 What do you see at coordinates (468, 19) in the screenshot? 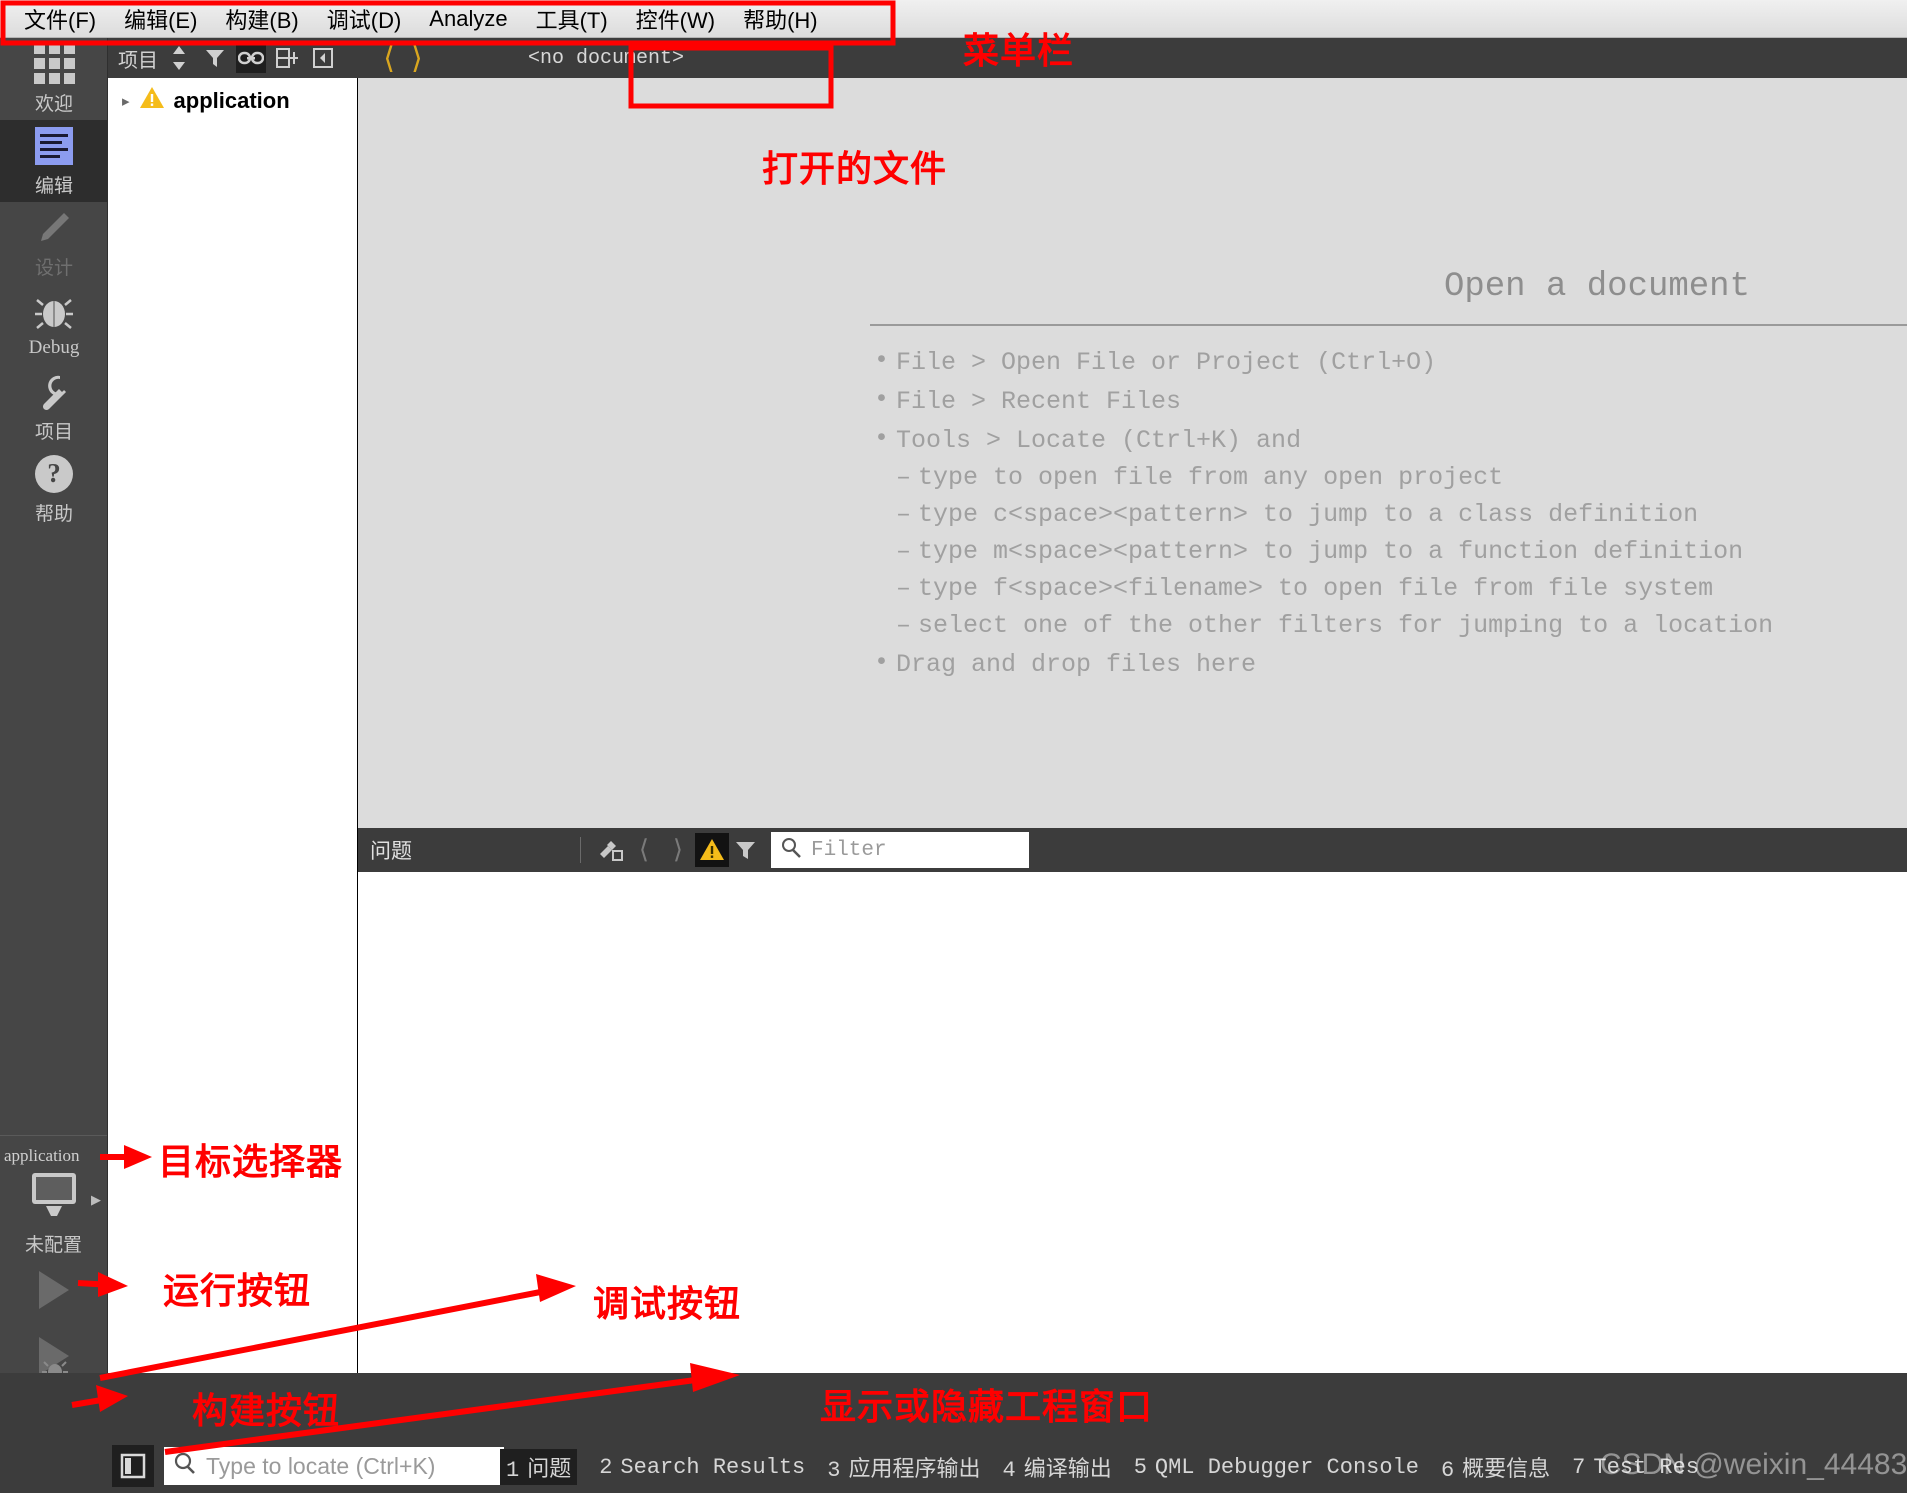
I see `menu-item-analyze: Analyze` at bounding box center [468, 19].